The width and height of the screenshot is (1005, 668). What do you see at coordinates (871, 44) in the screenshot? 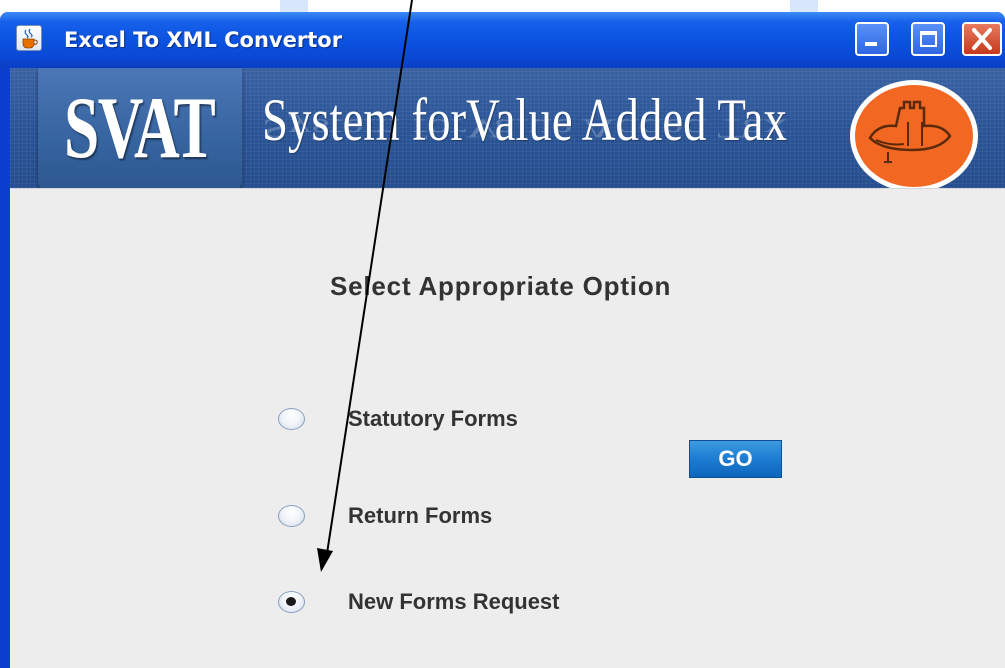
I see `minimize-icon` at bounding box center [871, 44].